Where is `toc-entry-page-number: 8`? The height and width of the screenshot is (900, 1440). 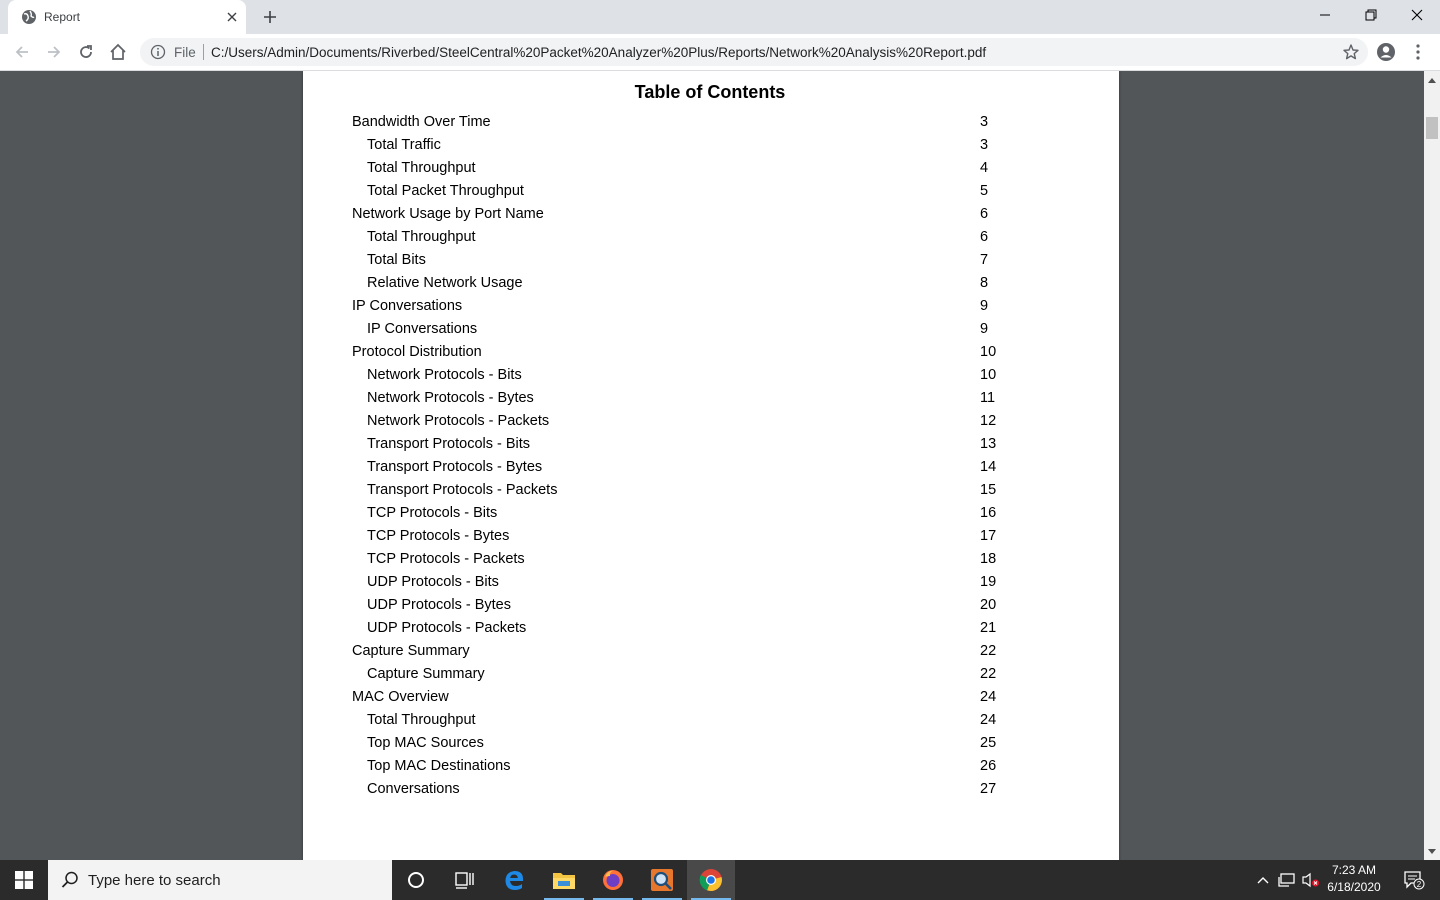 toc-entry-page-number: 8 is located at coordinates (984, 283).